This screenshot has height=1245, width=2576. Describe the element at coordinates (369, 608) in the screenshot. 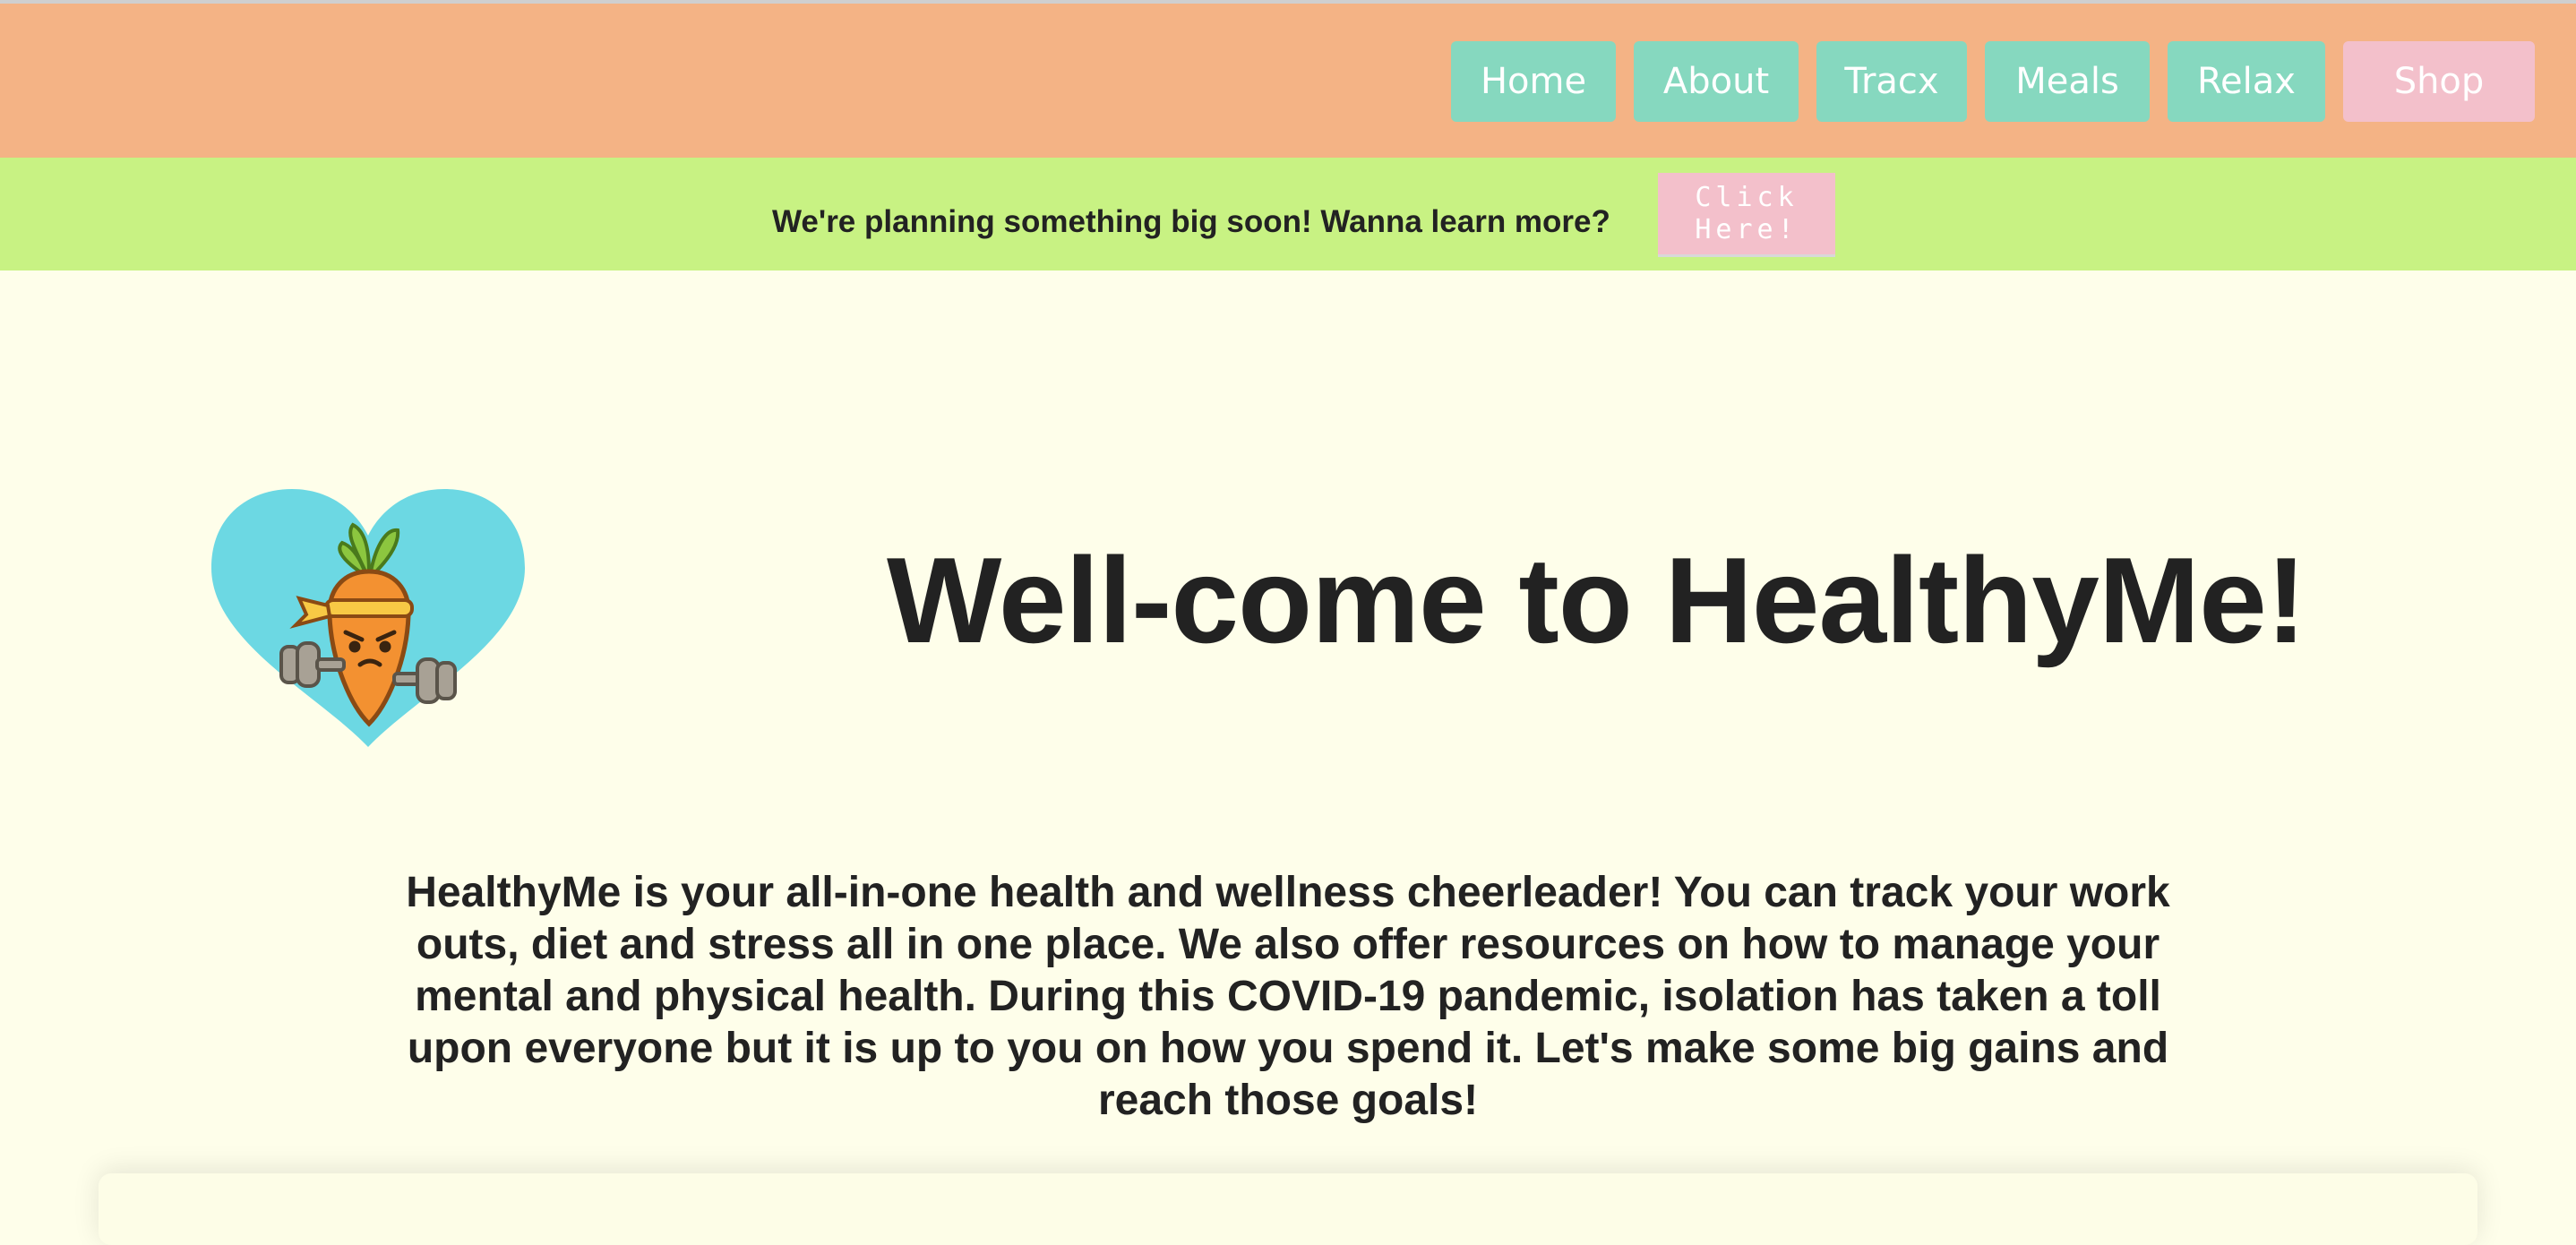

I see `headband` at that location.